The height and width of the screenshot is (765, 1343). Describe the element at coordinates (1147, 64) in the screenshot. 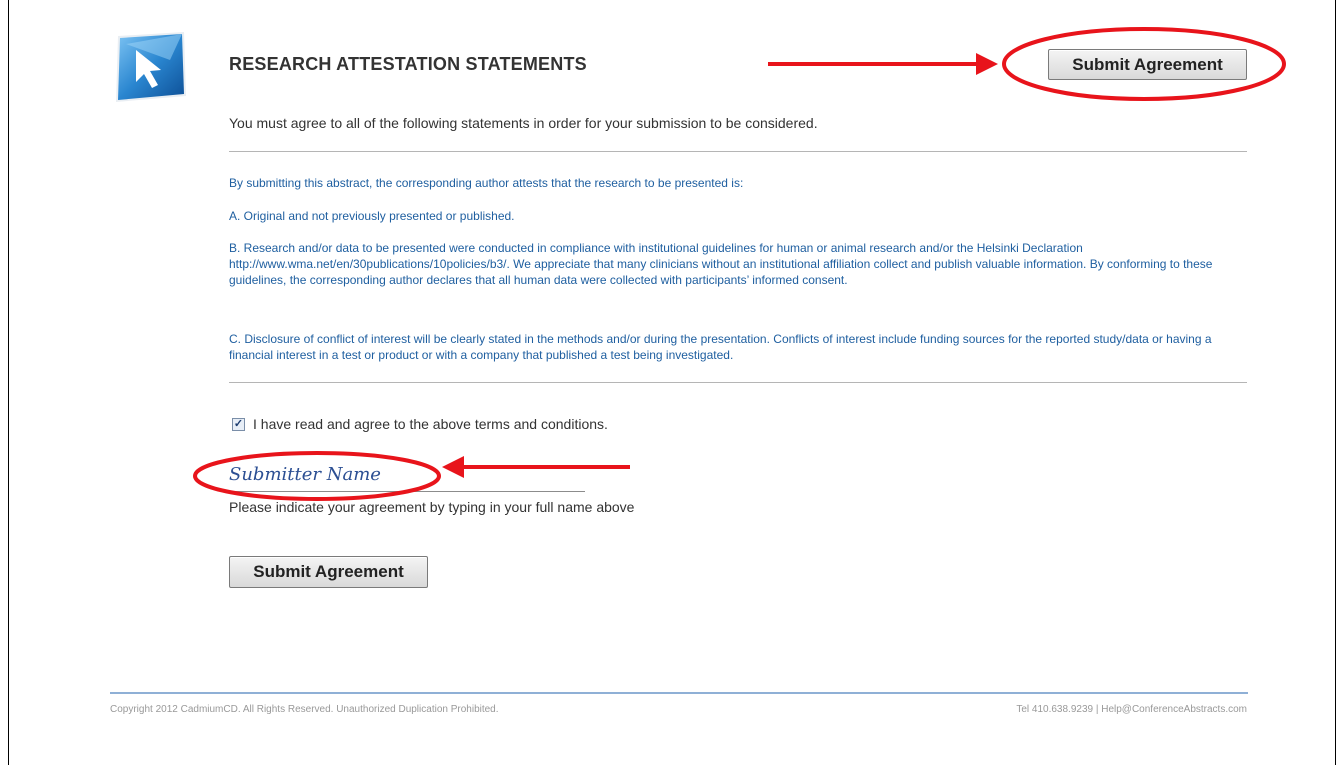

I see `submit-agreement-button-top: Submit Agreement` at that location.